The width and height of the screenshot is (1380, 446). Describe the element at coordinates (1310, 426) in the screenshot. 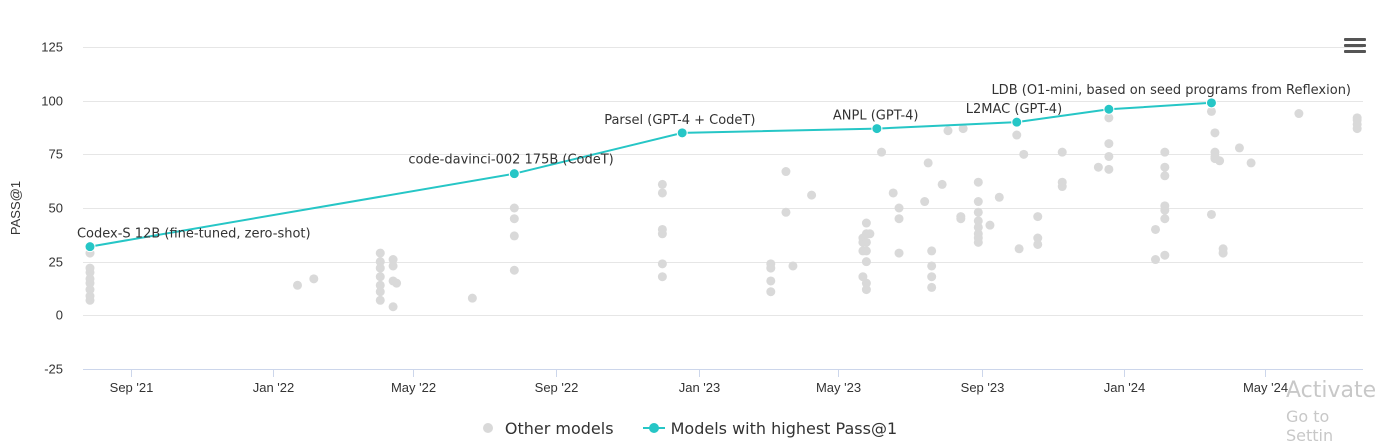

I see `watermark-line-2: Go to Settin` at that location.